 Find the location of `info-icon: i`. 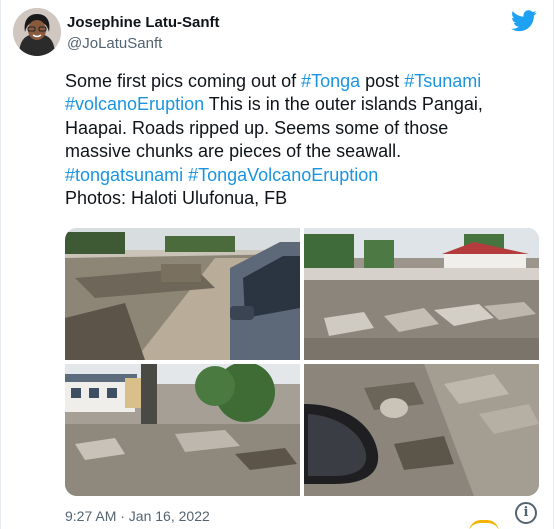

info-icon: i is located at coordinates (526, 513).